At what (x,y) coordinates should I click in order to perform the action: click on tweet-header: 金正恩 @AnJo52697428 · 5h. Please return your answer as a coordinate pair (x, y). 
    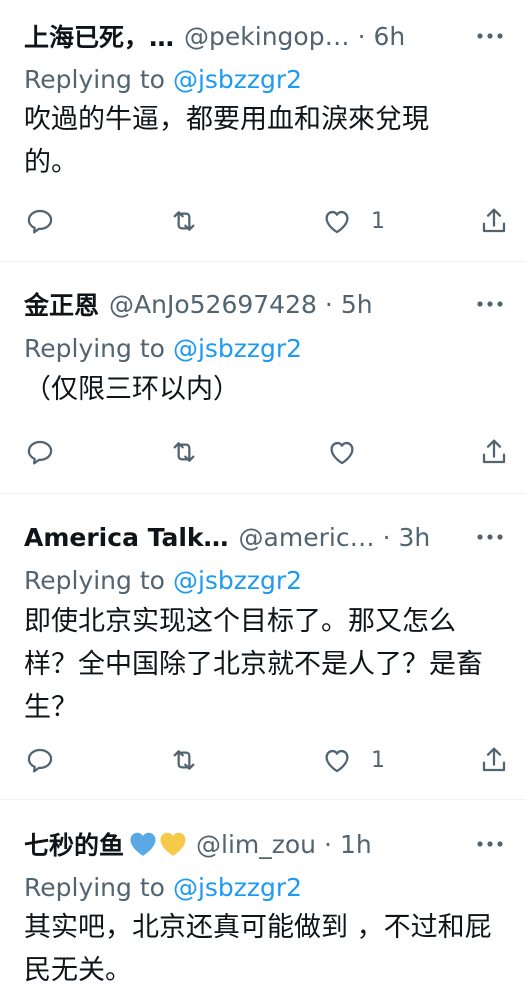
    Looking at the image, I should click on (264, 304).